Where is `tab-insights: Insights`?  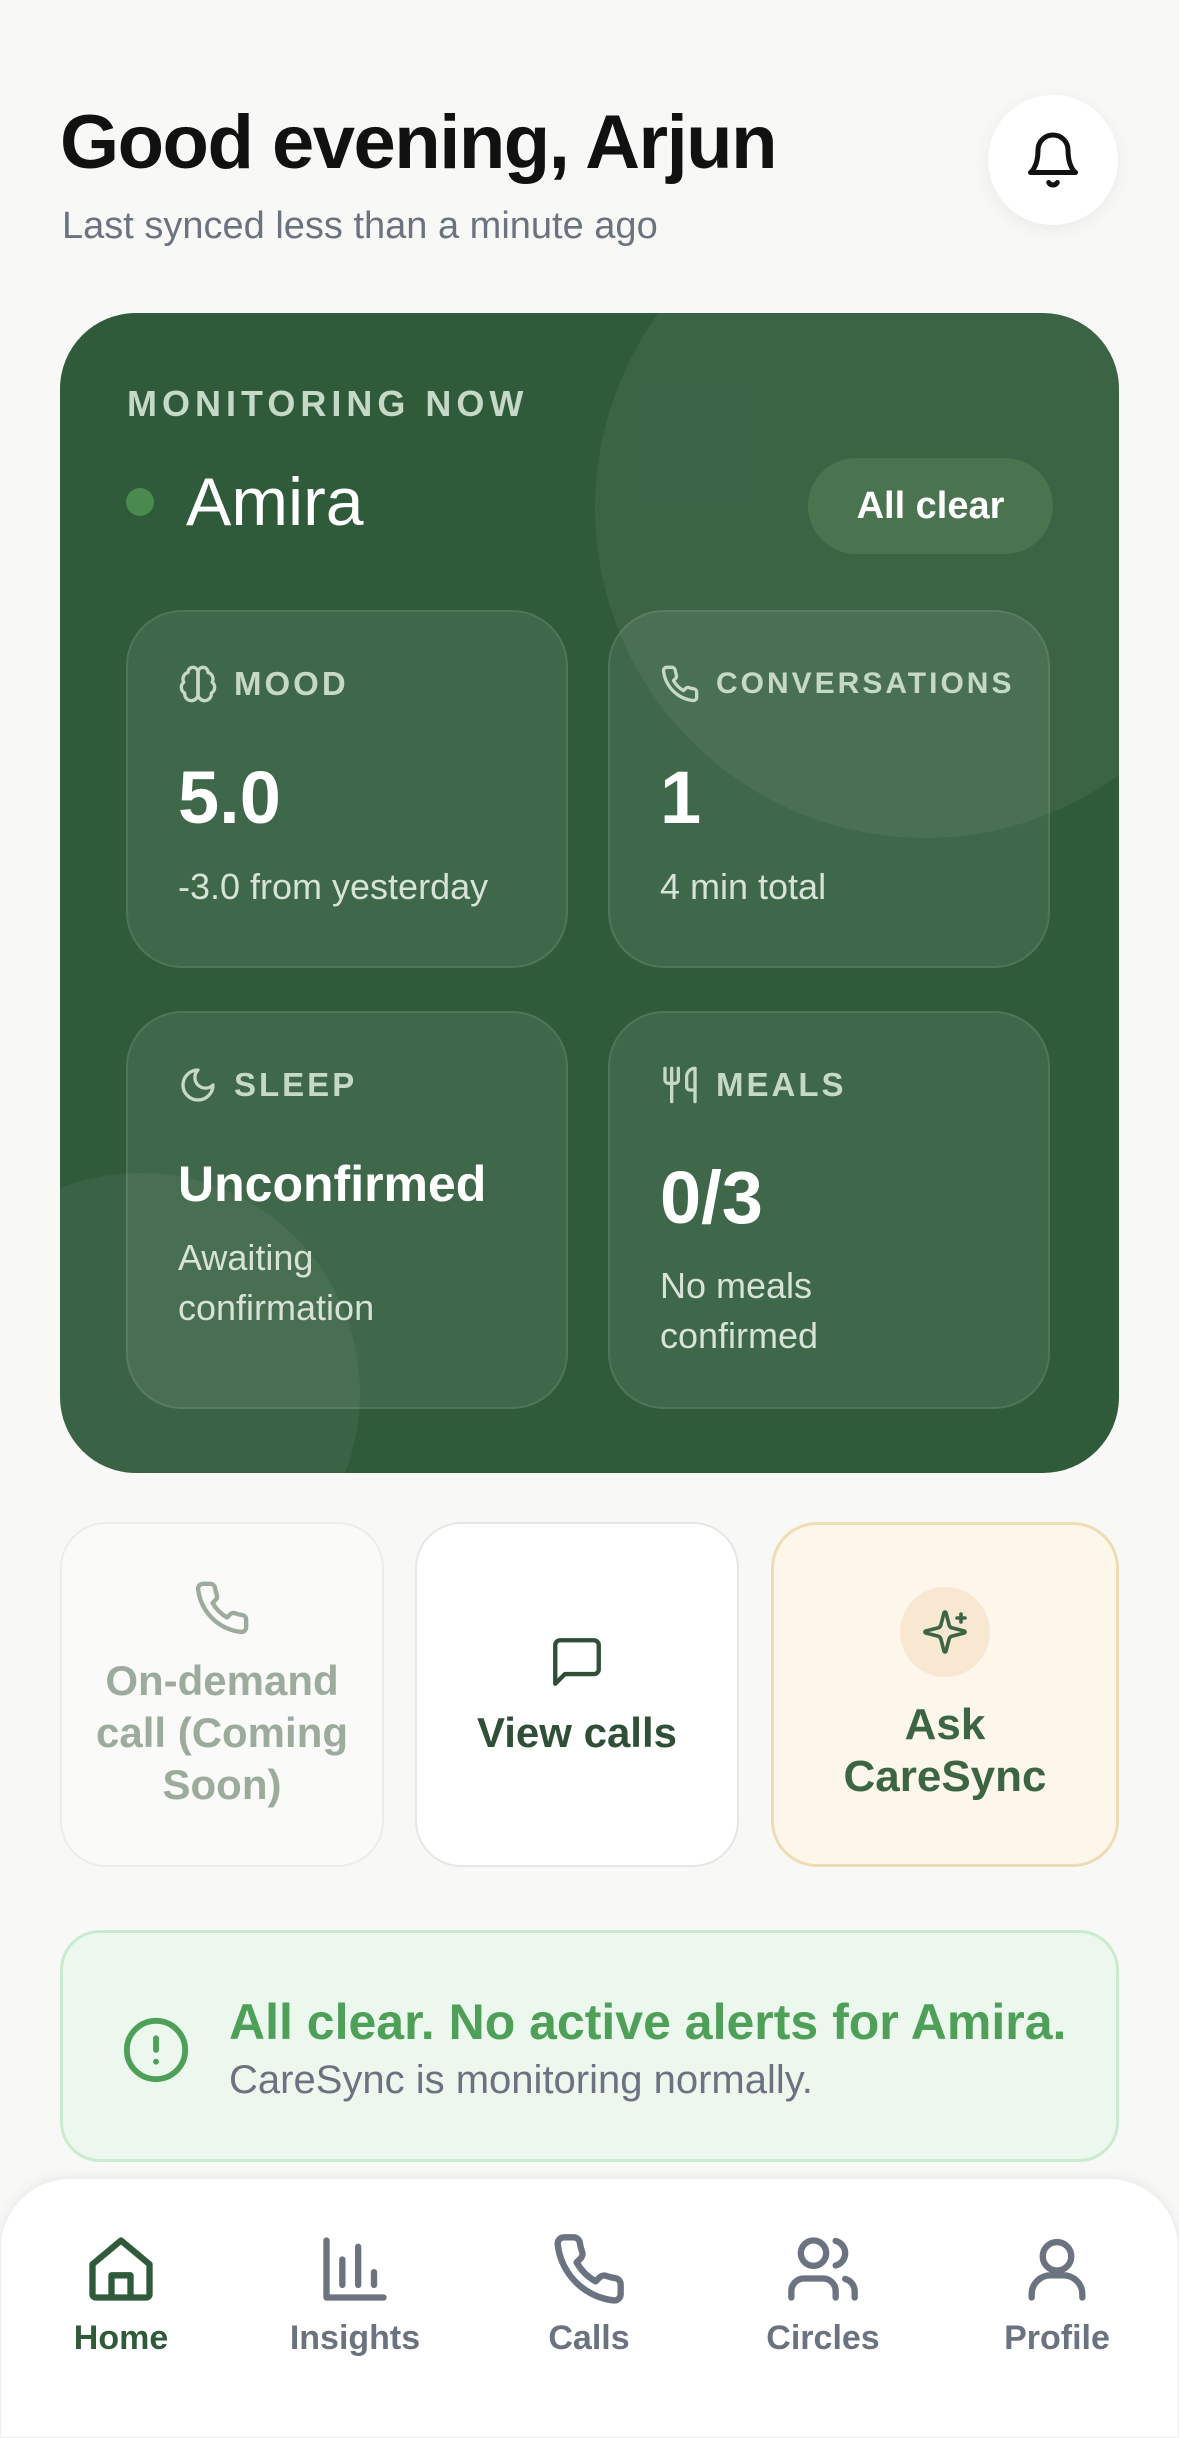
tab-insights: Insights is located at coordinates (355, 2294).